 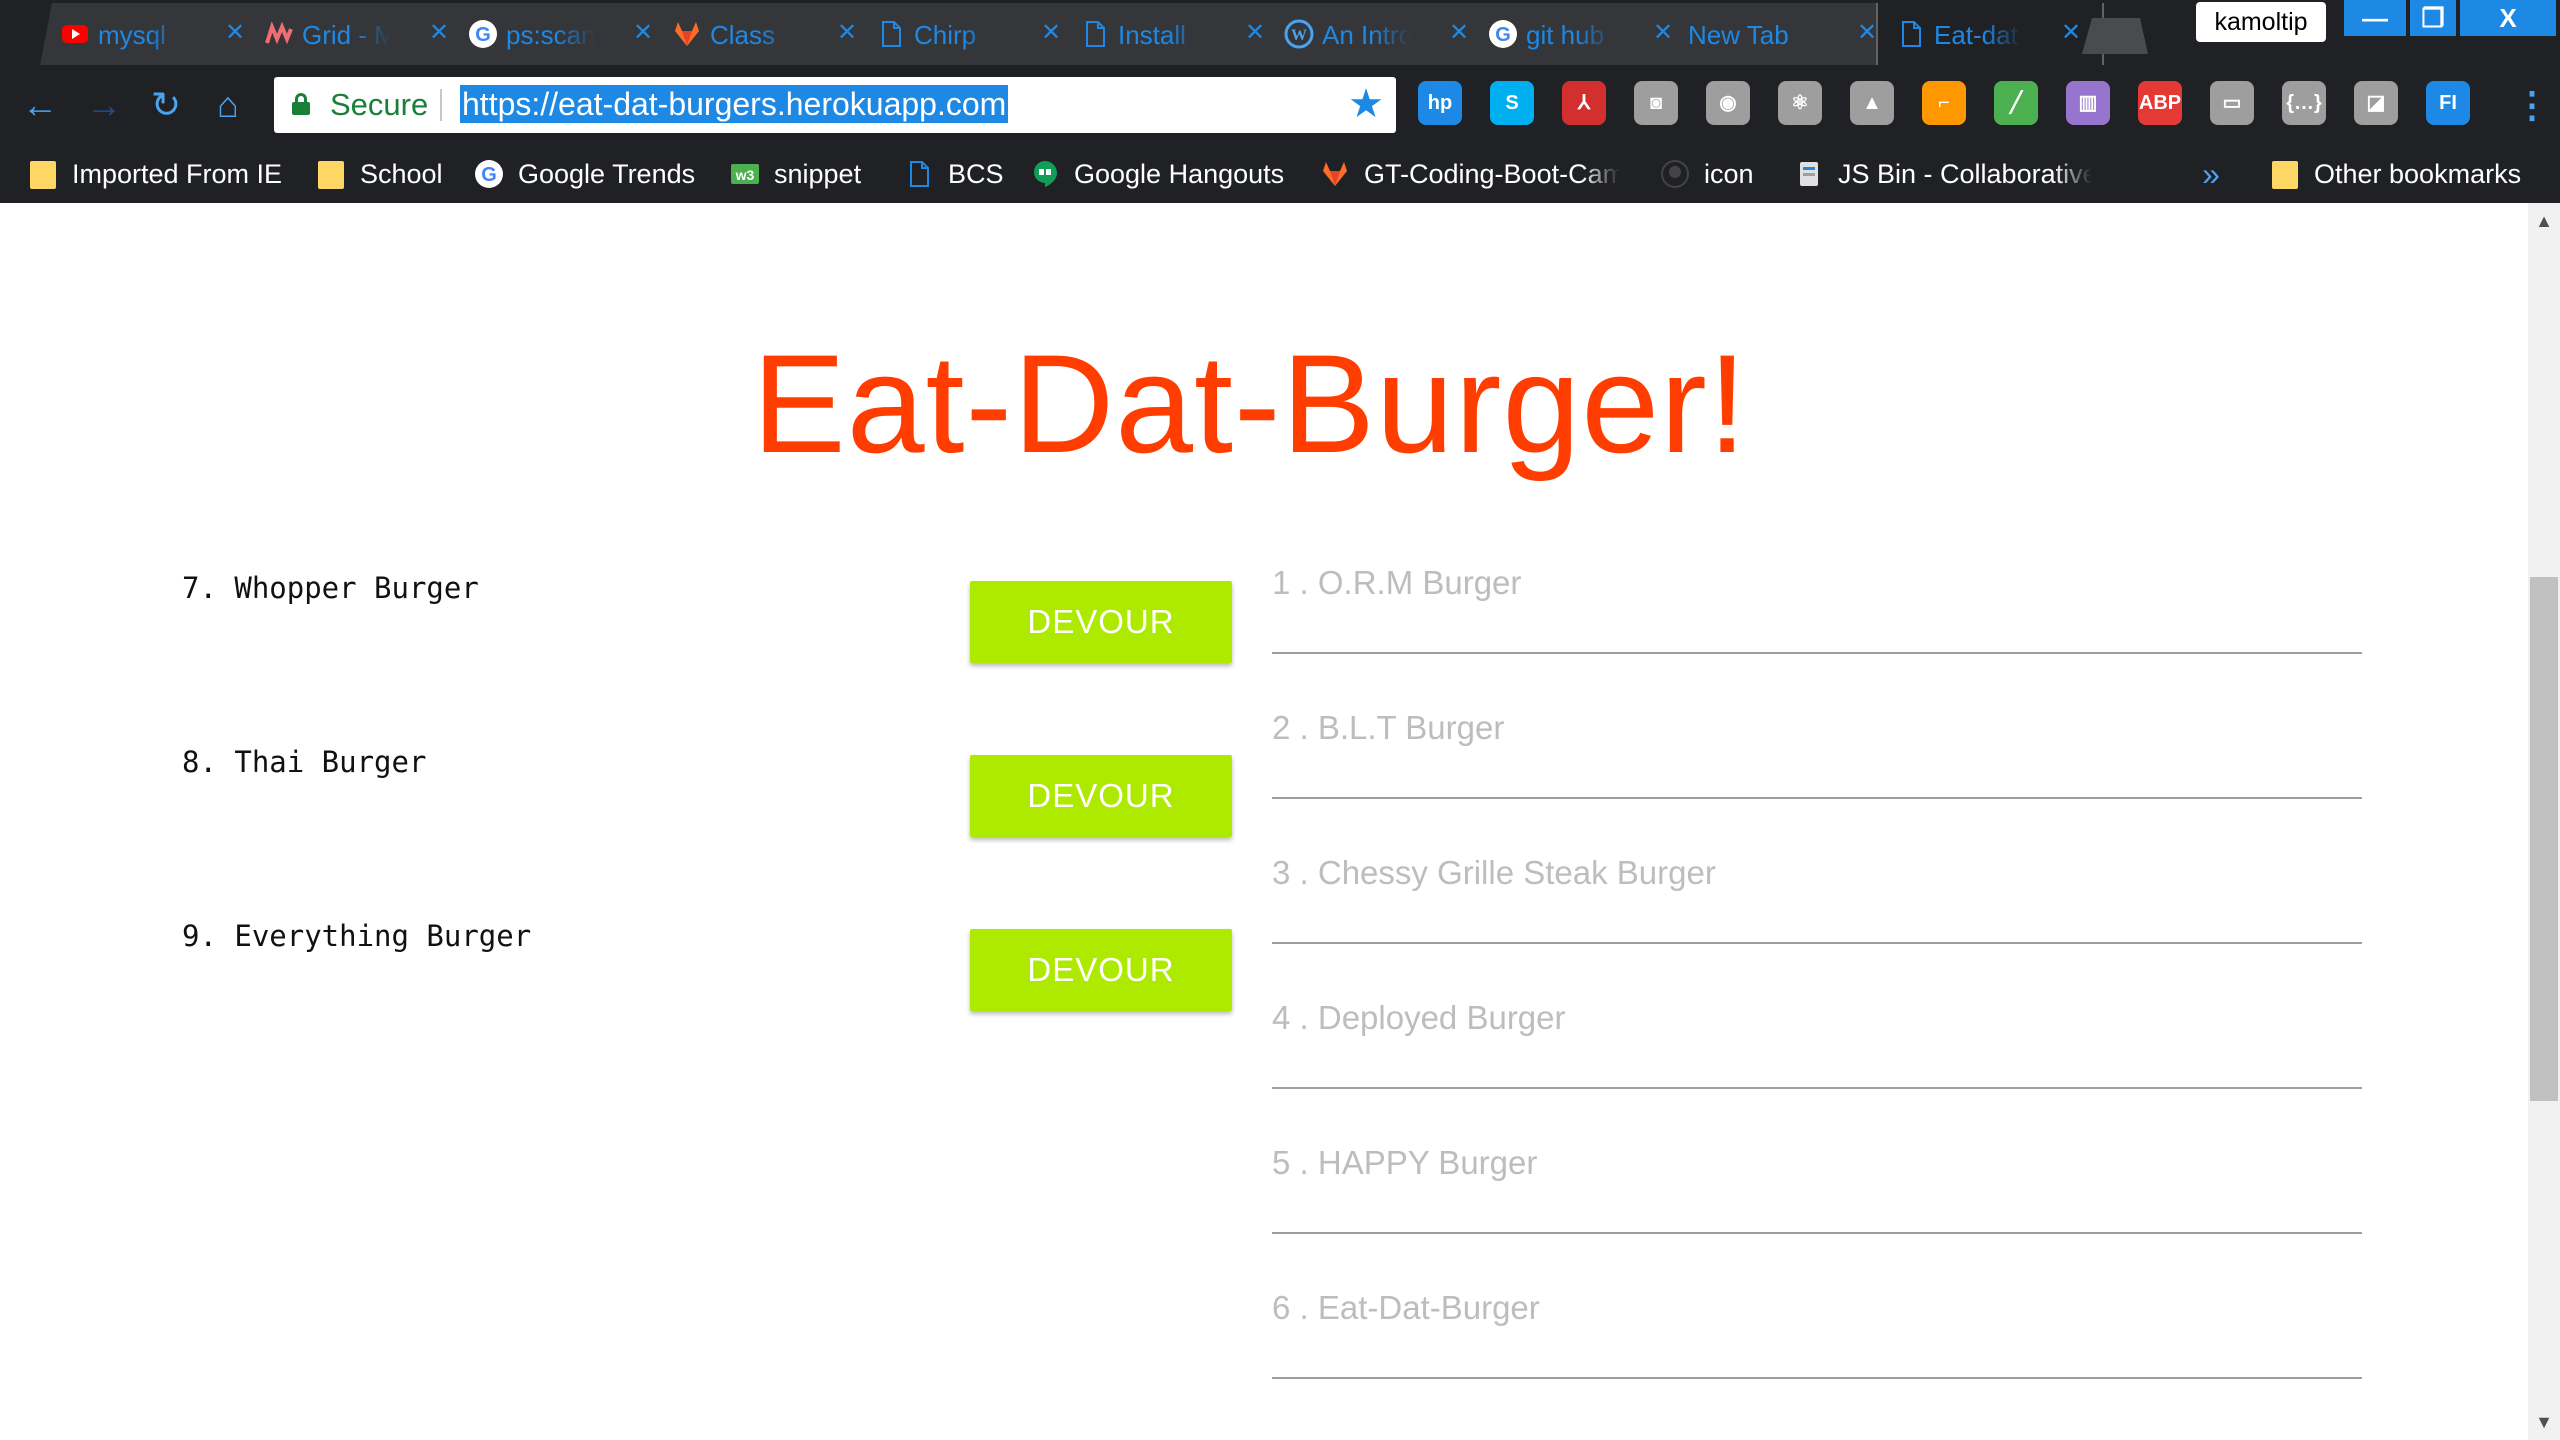 What do you see at coordinates (132, 35) in the screenshot?
I see `tab-title: mysql` at bounding box center [132, 35].